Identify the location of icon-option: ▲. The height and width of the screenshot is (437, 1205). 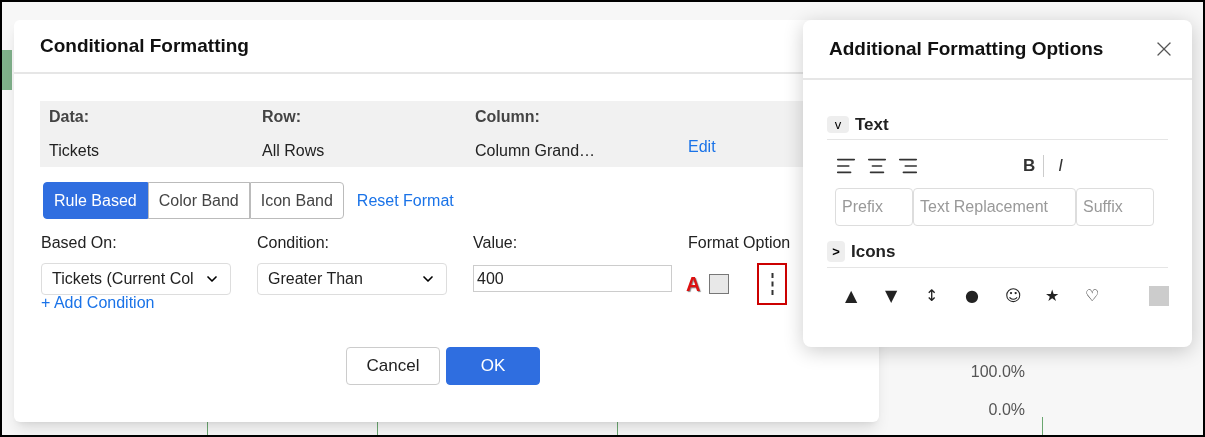
(865, 296).